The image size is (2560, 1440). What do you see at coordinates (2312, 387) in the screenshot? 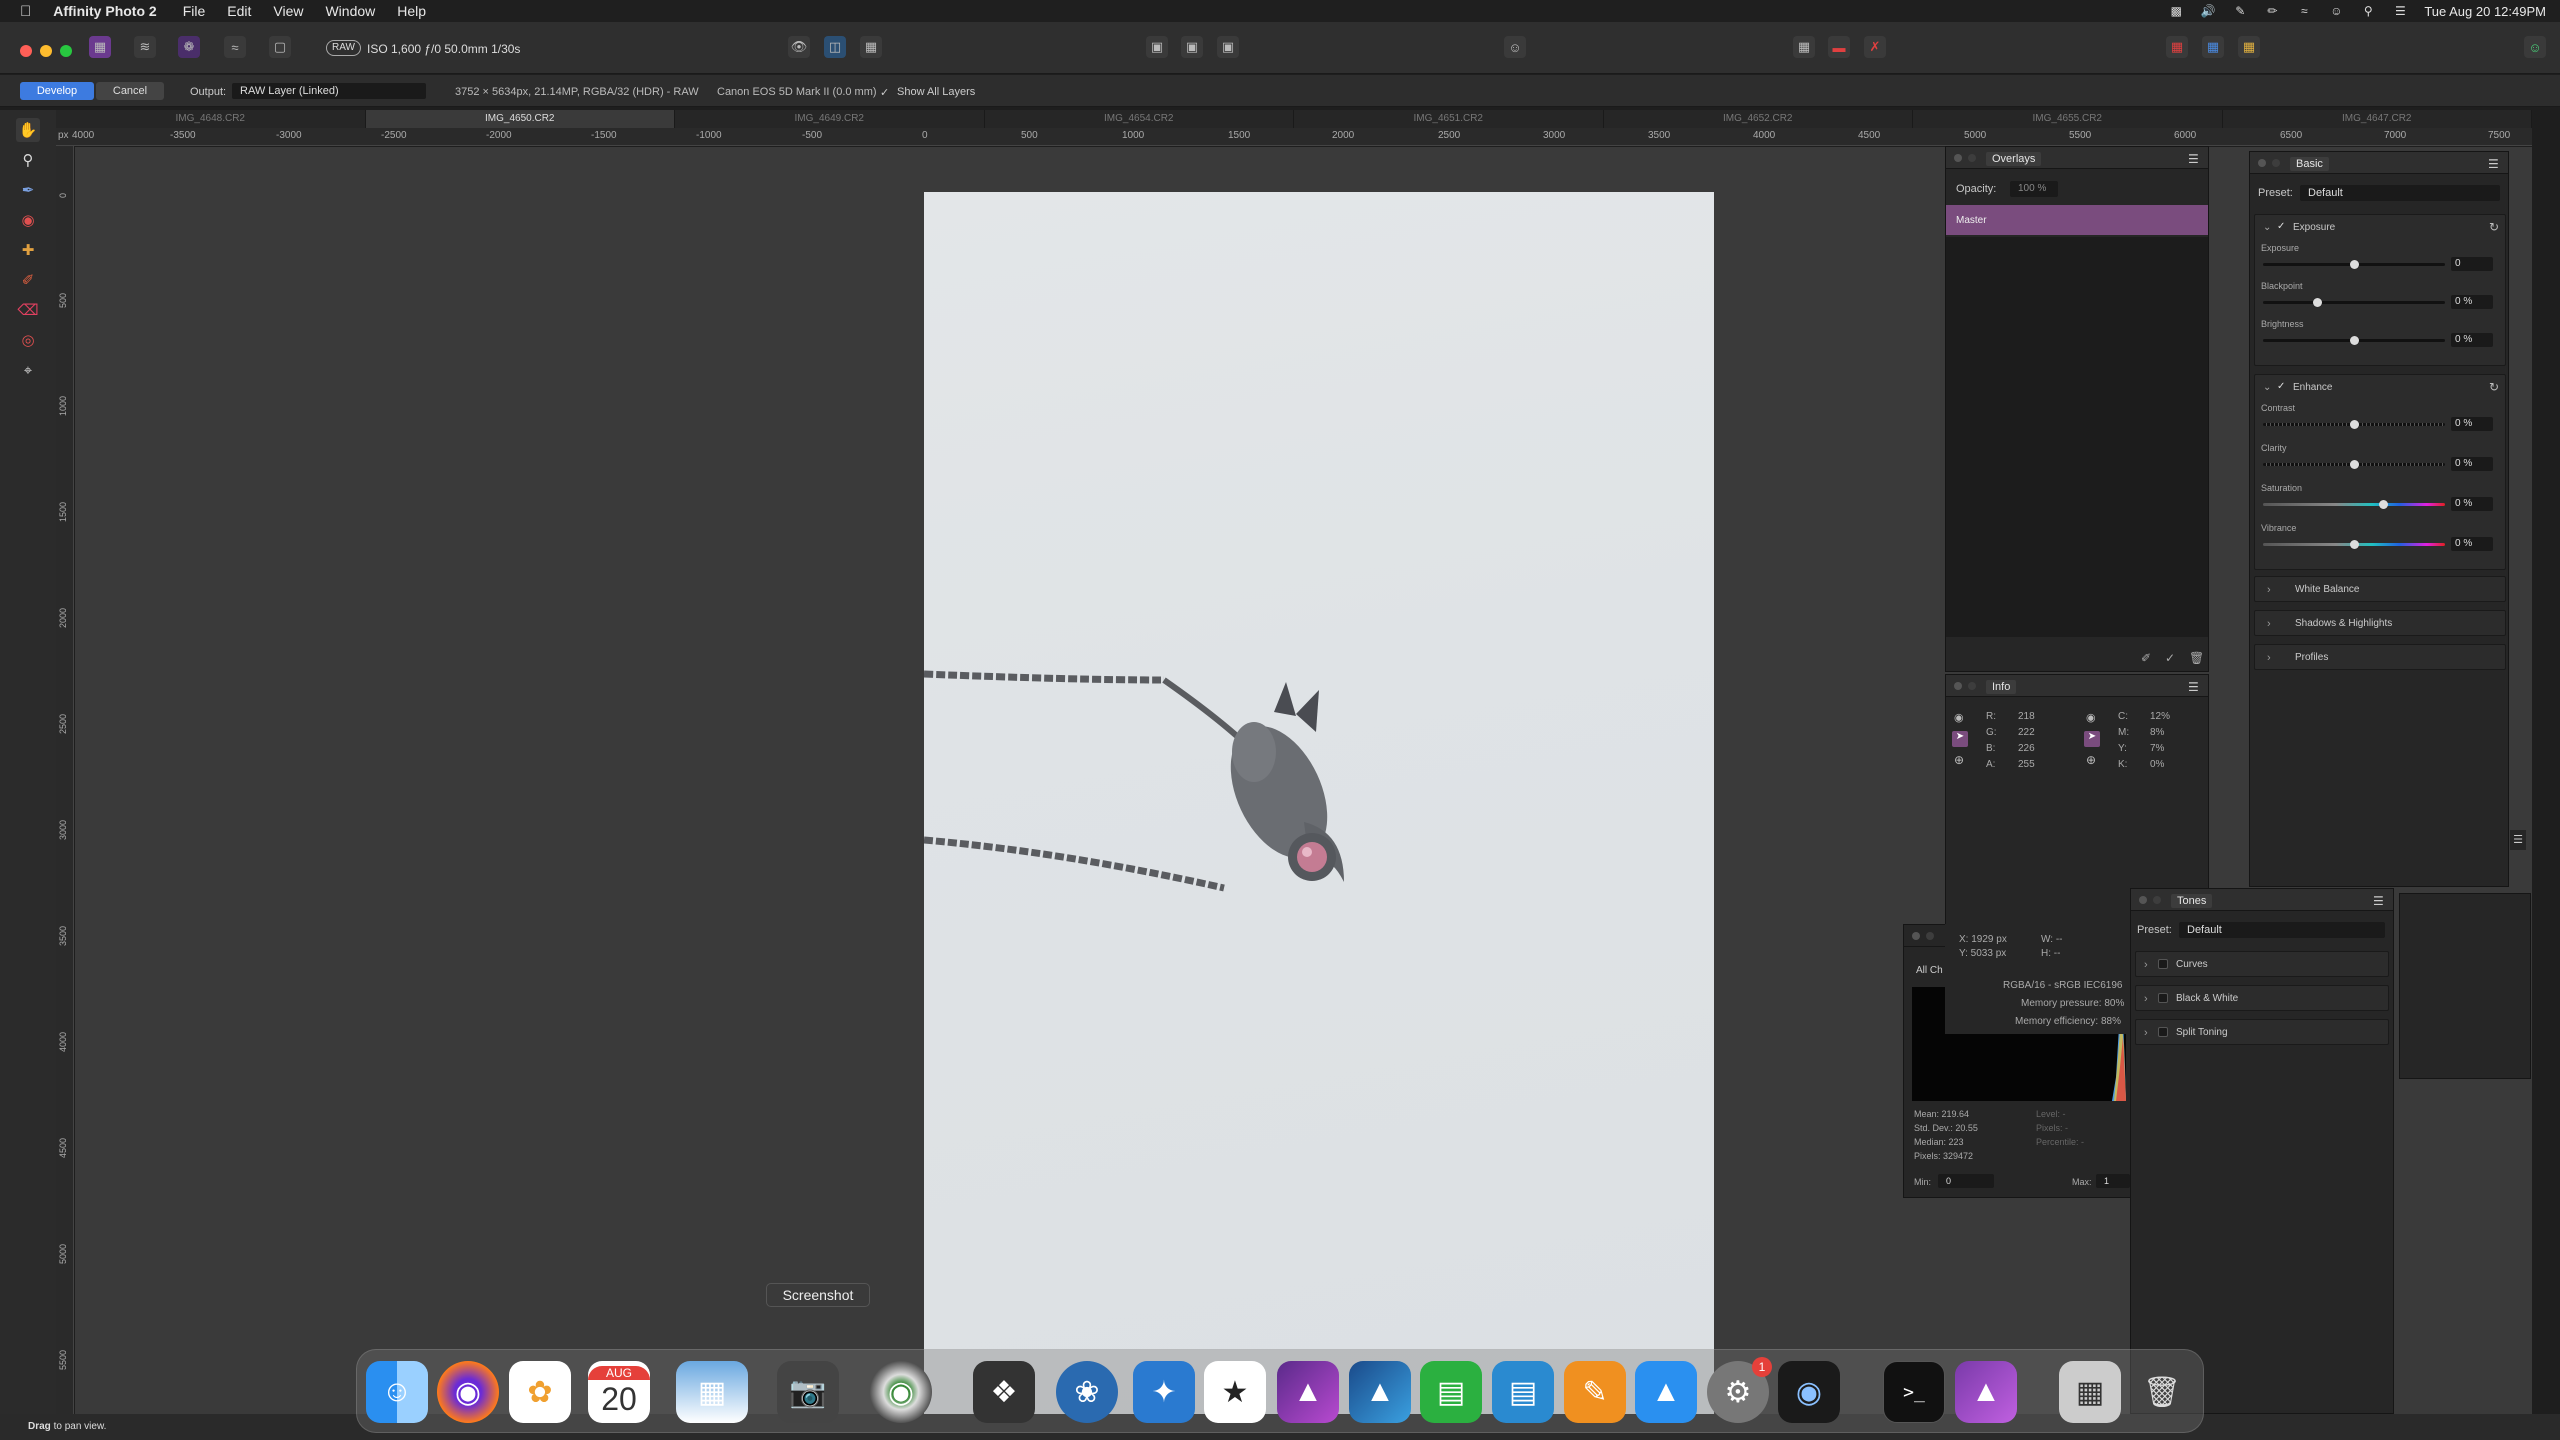
I see `enhance-section-title: Enhance` at bounding box center [2312, 387].